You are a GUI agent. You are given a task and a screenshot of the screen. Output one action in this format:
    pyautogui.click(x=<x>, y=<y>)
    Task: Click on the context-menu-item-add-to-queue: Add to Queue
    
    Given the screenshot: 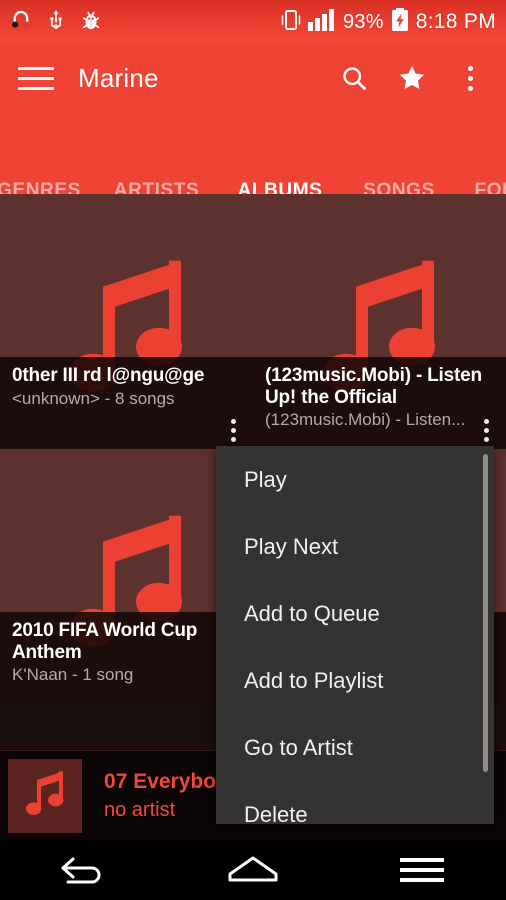 What is the action you would take?
    pyautogui.click(x=355, y=613)
    